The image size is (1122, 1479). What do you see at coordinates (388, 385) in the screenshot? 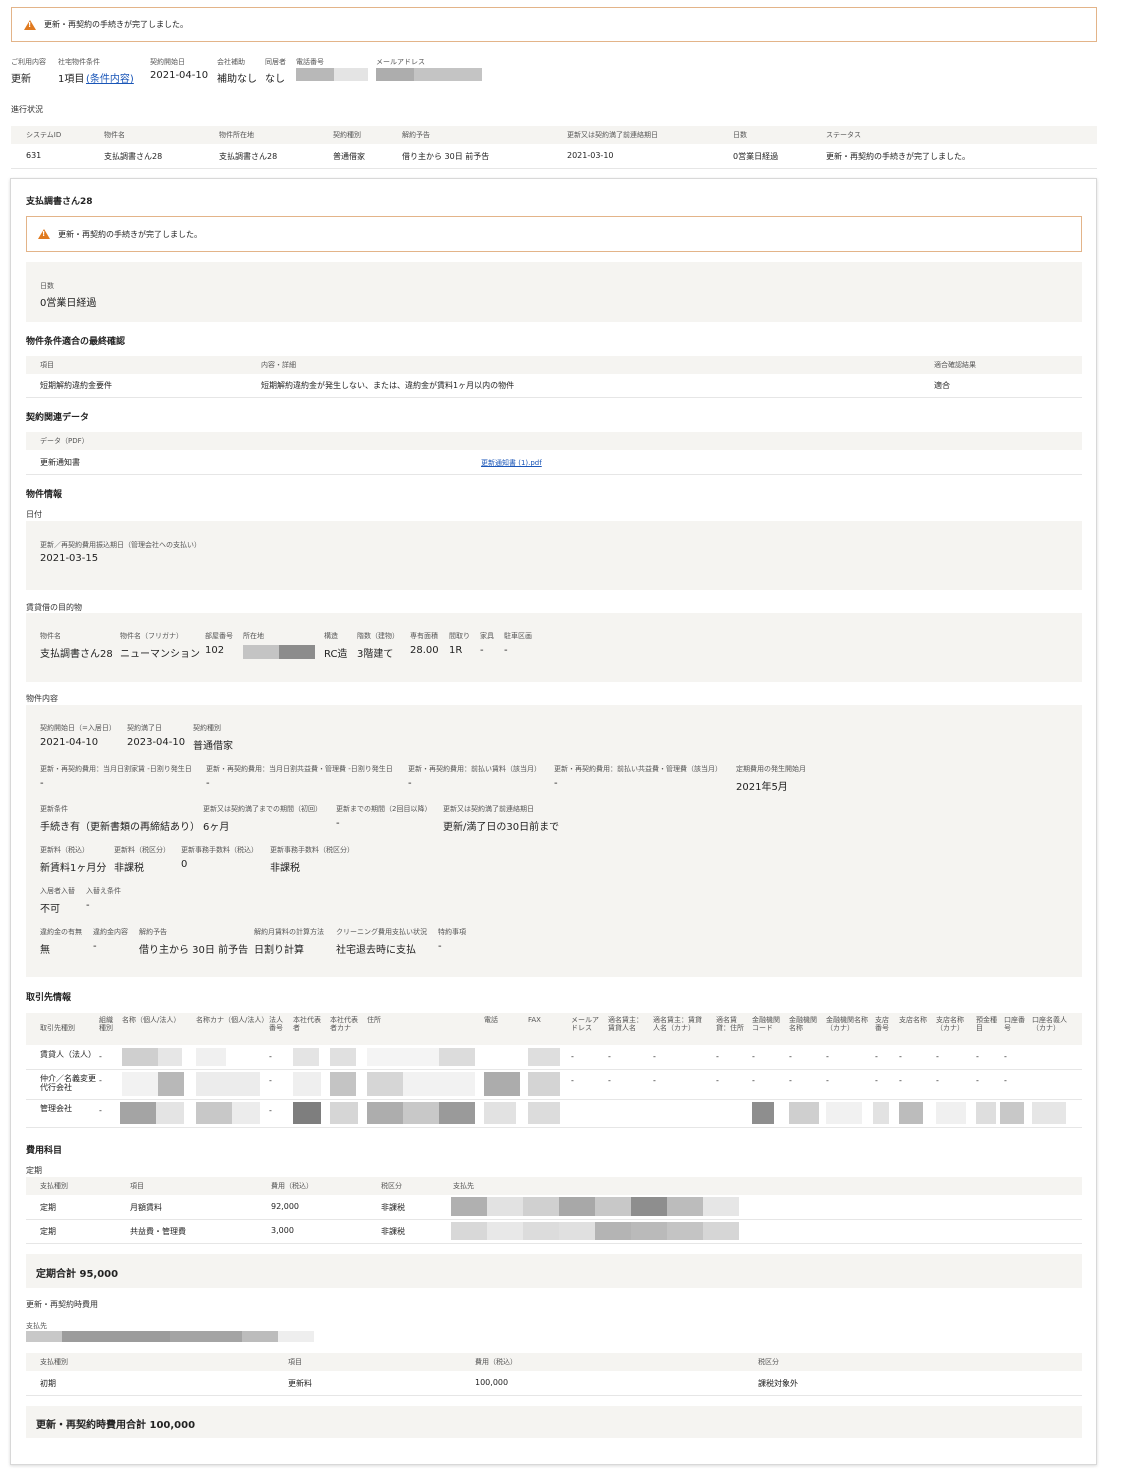
I see `fc-detail: 短期解約違約金が発生しない、または、違約金が賃料1ヶ月以内の物件` at bounding box center [388, 385].